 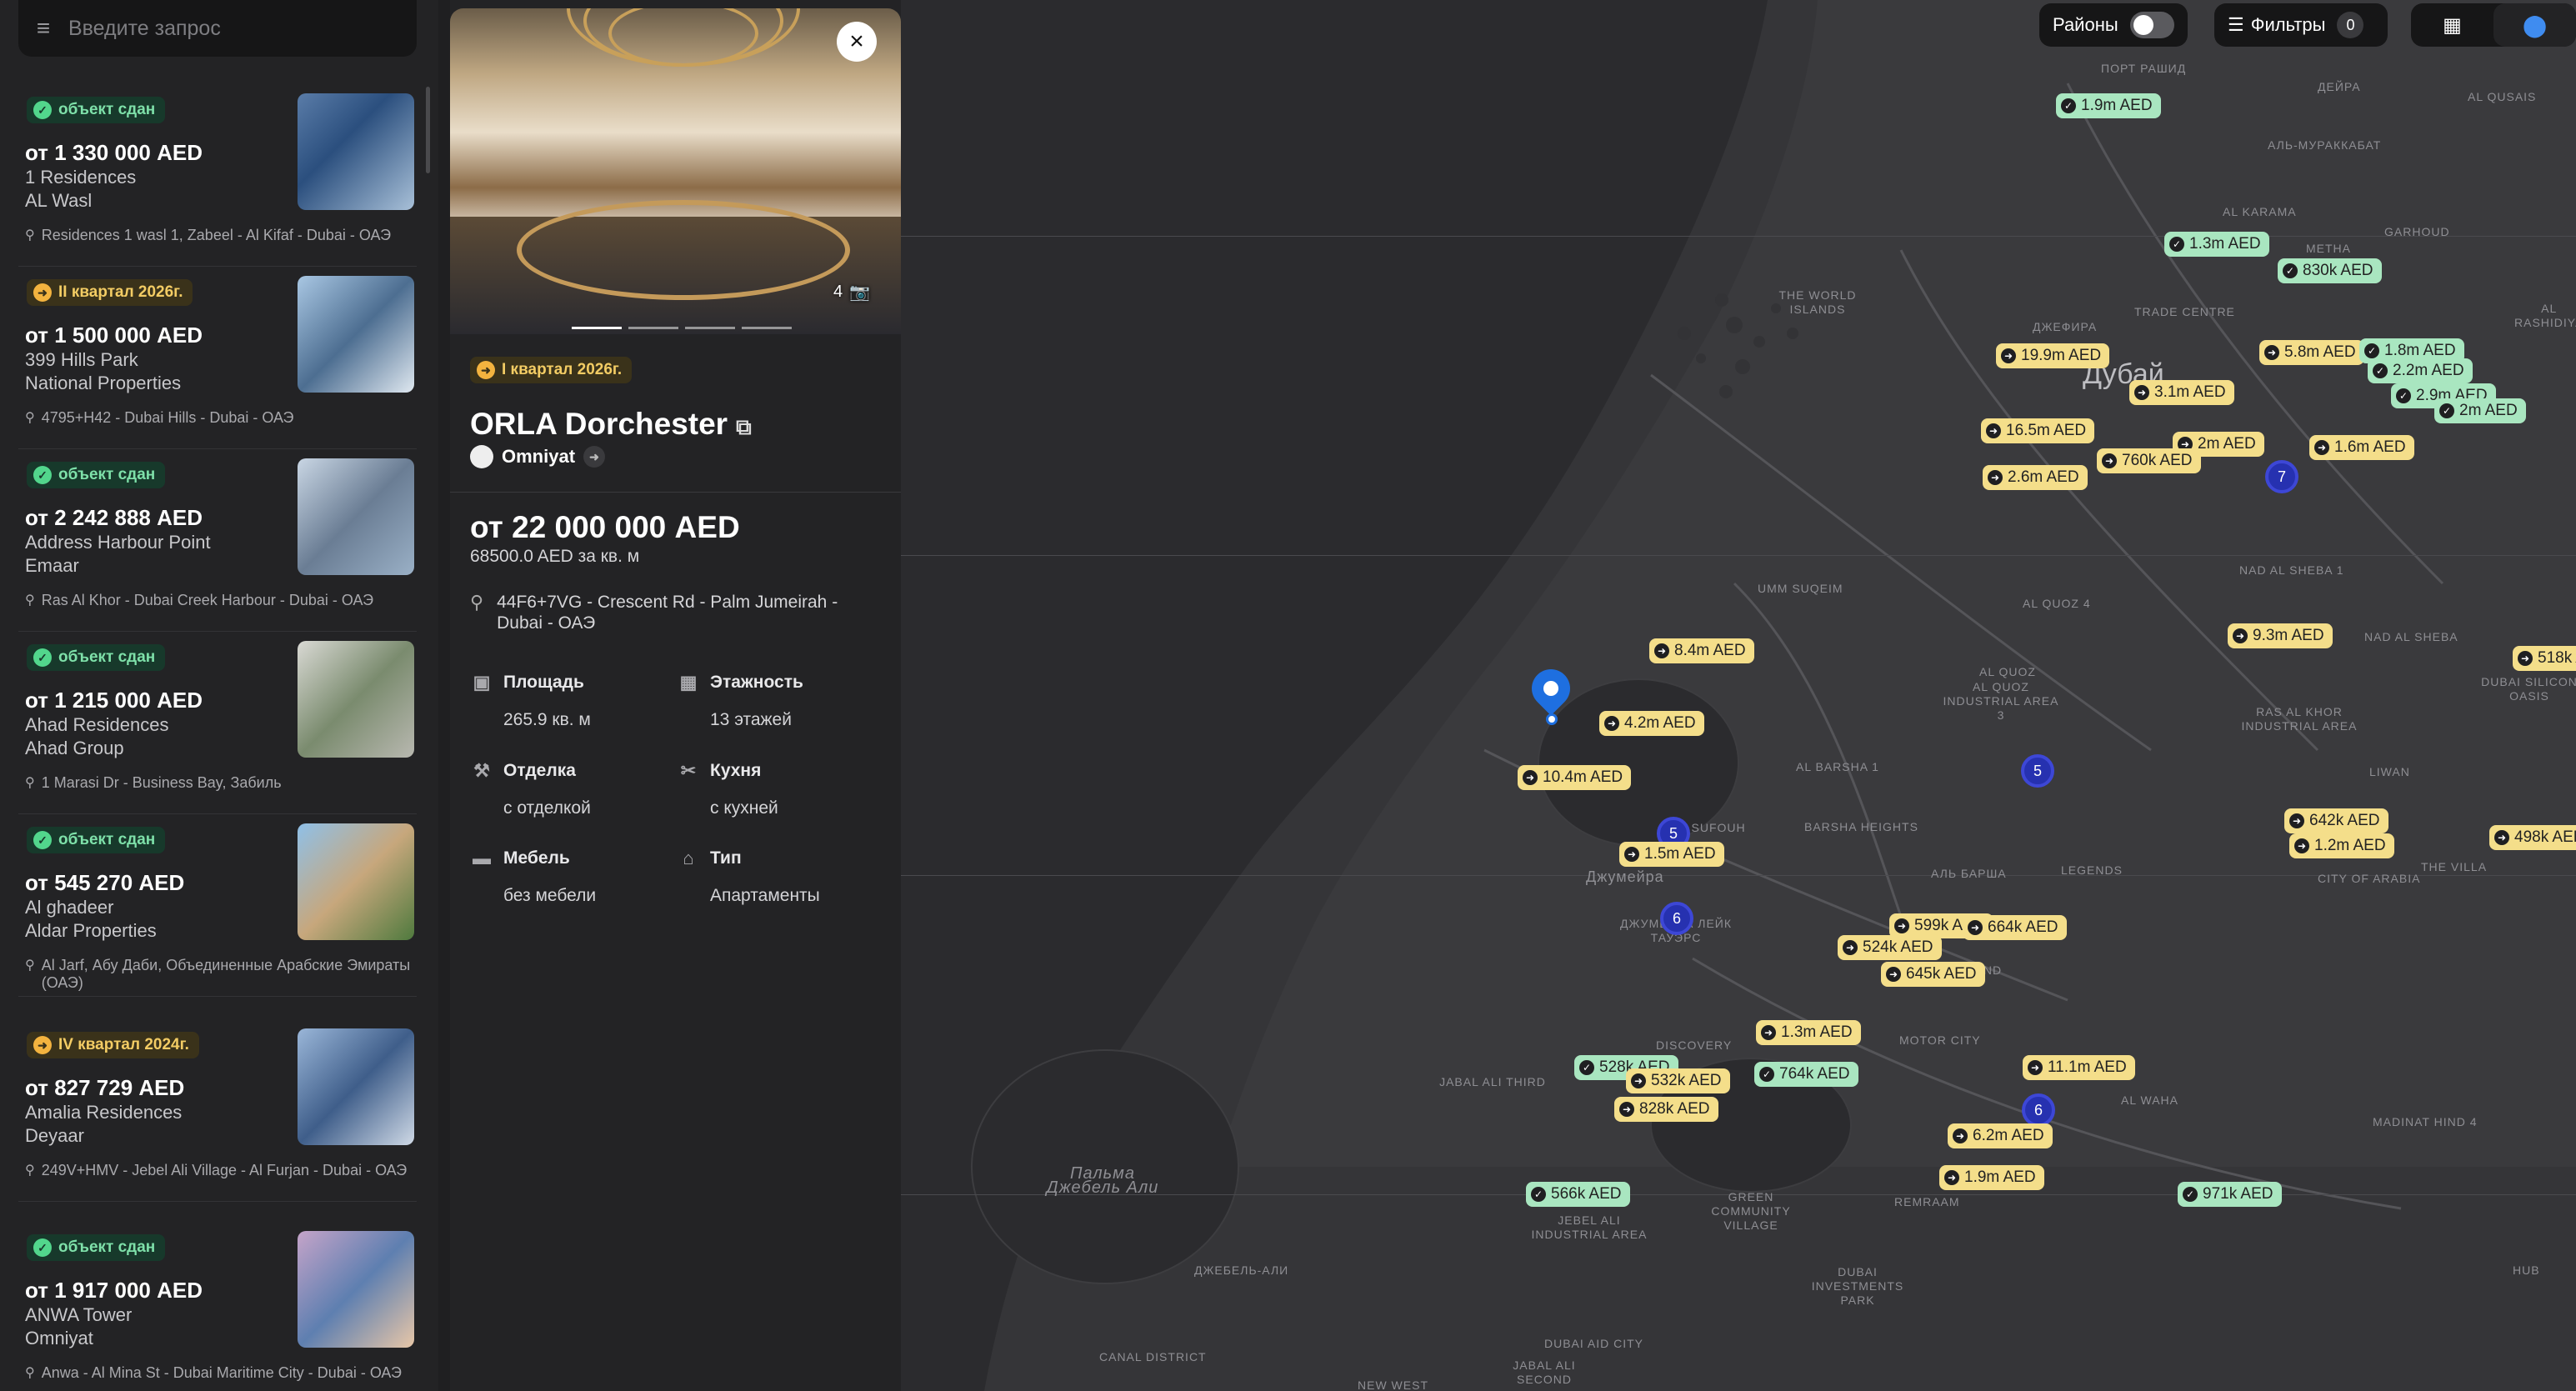 What do you see at coordinates (1575, 778) in the screenshot?
I see `price-marker: ➜ 10.4m AED` at bounding box center [1575, 778].